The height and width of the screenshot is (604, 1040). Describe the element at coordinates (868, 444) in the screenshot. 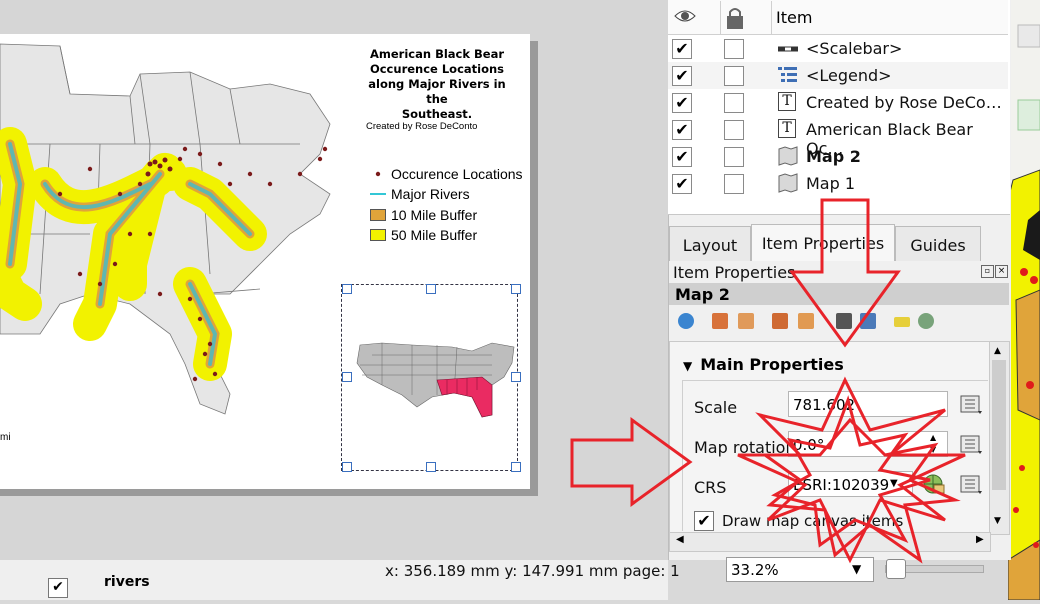

I see `map-rotation-spinbox: 0.0°` at that location.